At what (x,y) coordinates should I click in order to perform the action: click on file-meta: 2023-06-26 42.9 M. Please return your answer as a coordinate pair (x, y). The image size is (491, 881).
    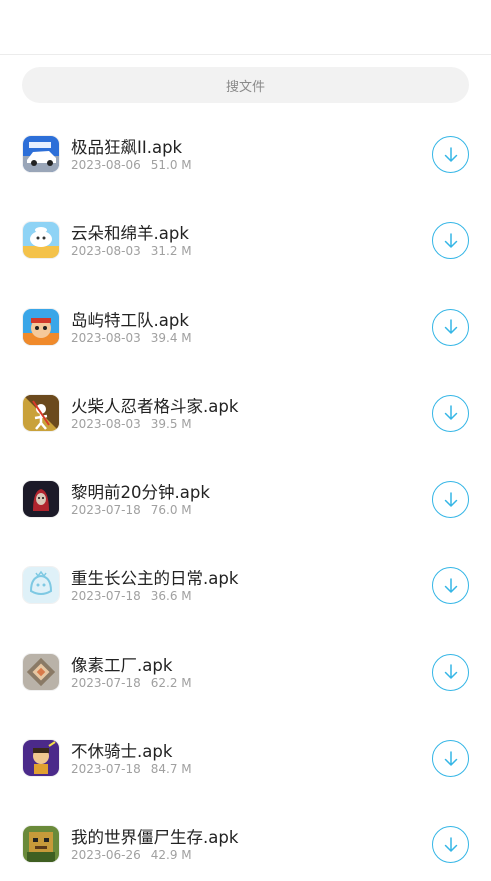
    Looking at the image, I should click on (131, 855).